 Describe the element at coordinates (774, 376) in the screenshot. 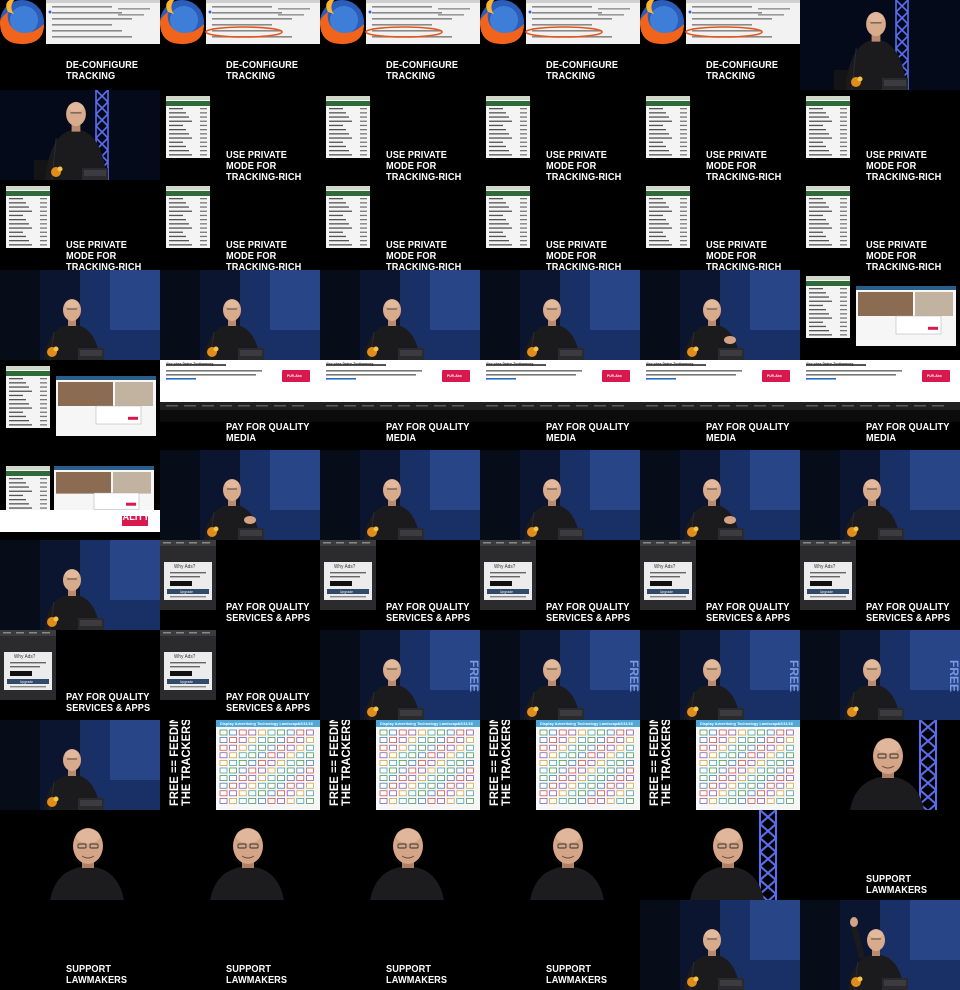

I see `web-popup-button: PUR-Abo` at that location.